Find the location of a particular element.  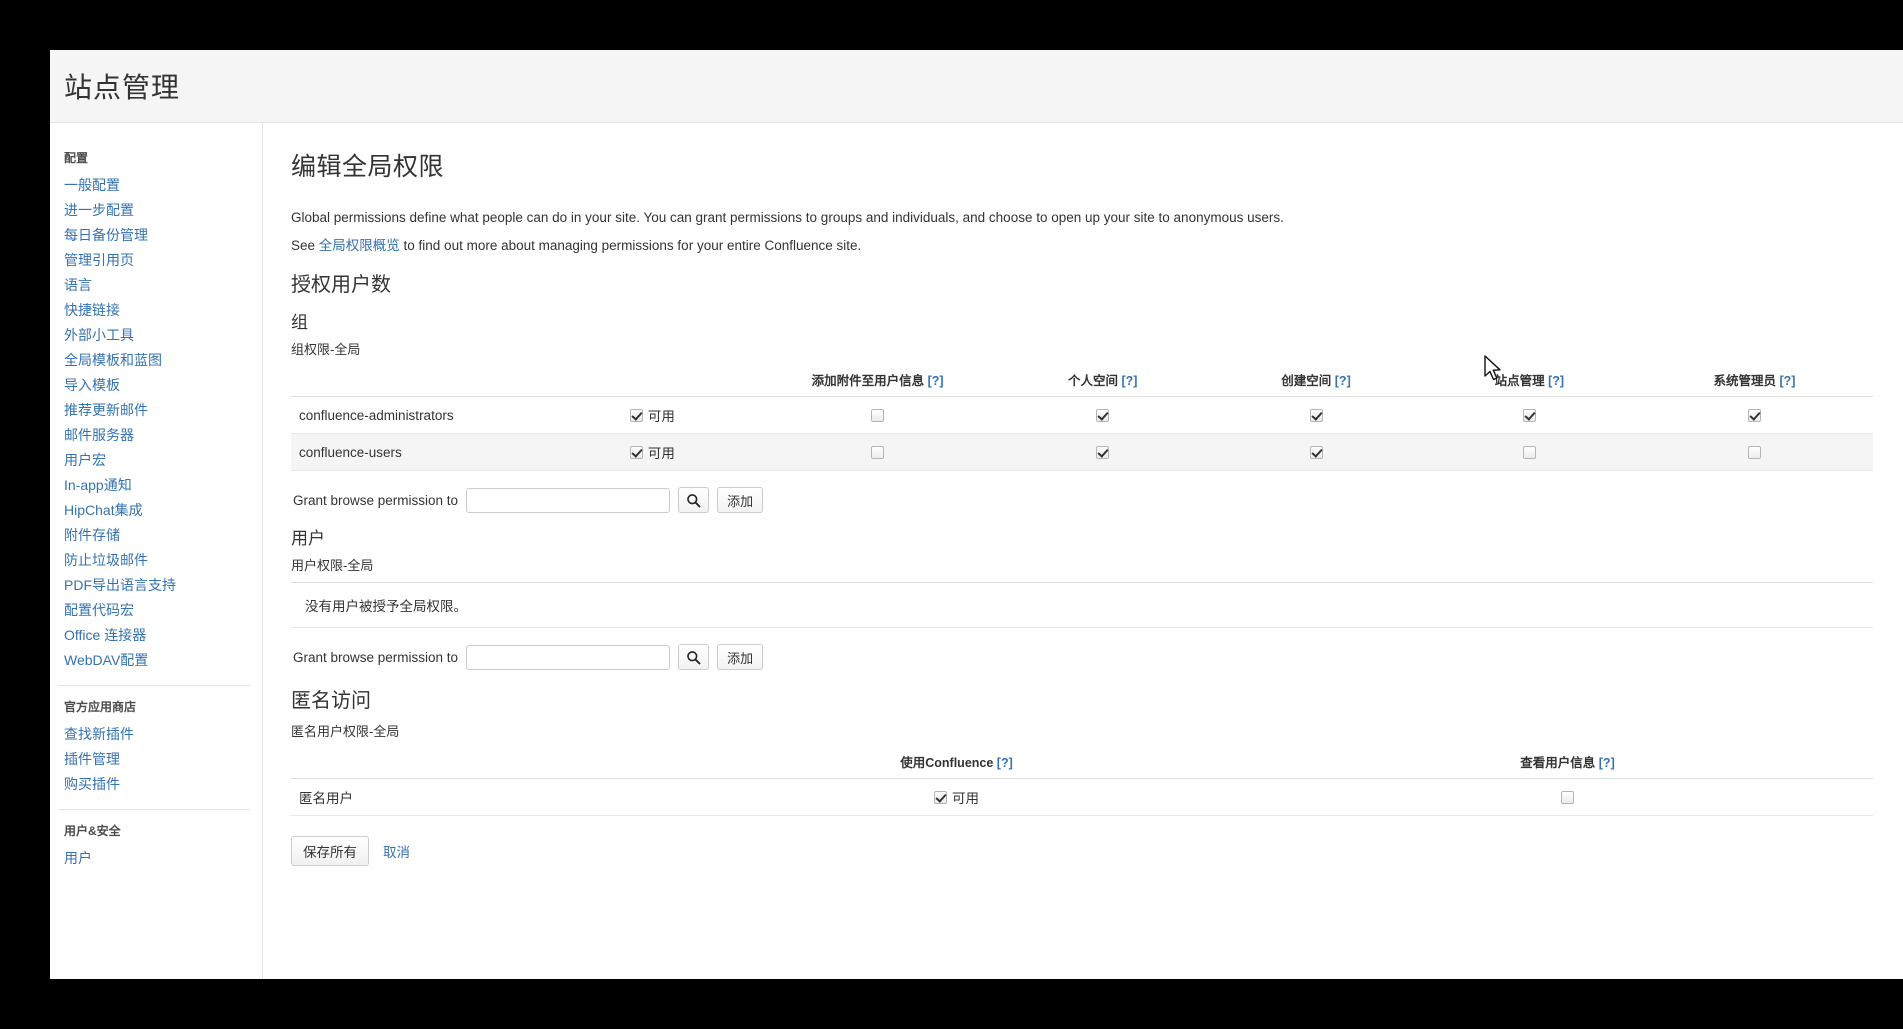

sidebar-item-0-19: WebDAV配置 is located at coordinates (156, 660).